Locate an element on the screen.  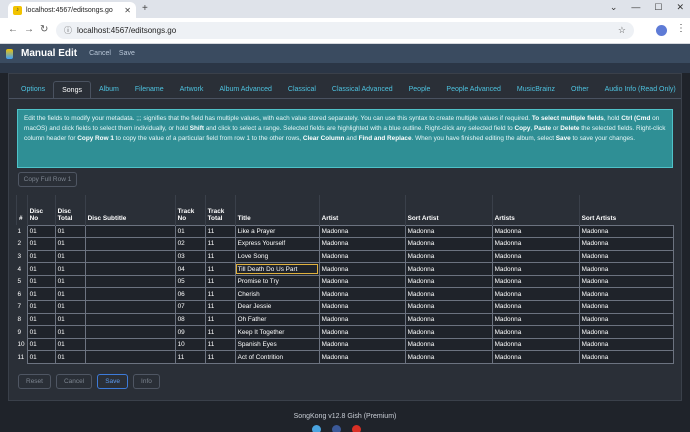
column-header: Track No is located at coordinates (190, 210).